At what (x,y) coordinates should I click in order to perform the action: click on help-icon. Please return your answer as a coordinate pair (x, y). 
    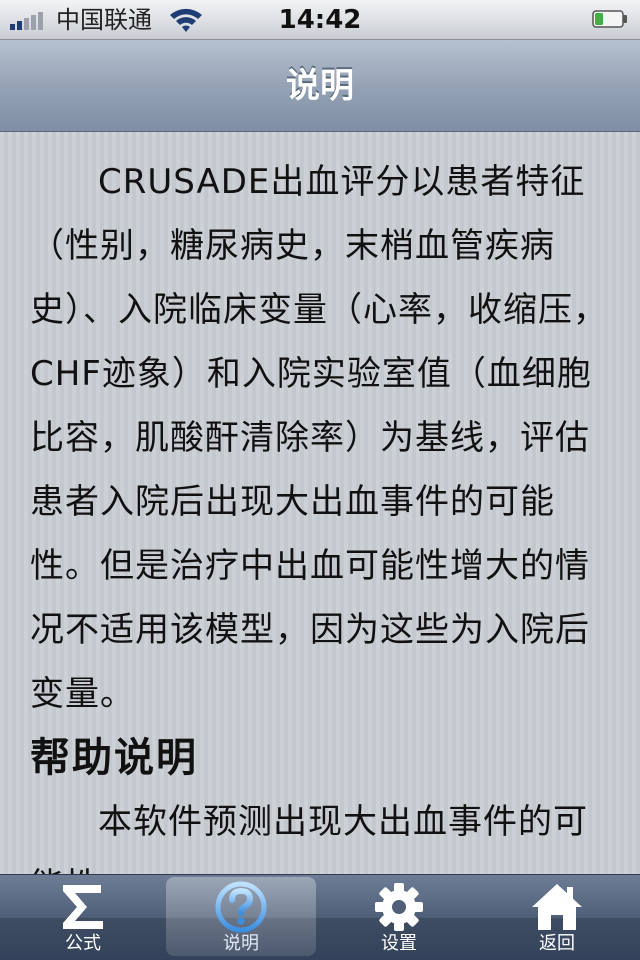
    Looking at the image, I should click on (241, 907).